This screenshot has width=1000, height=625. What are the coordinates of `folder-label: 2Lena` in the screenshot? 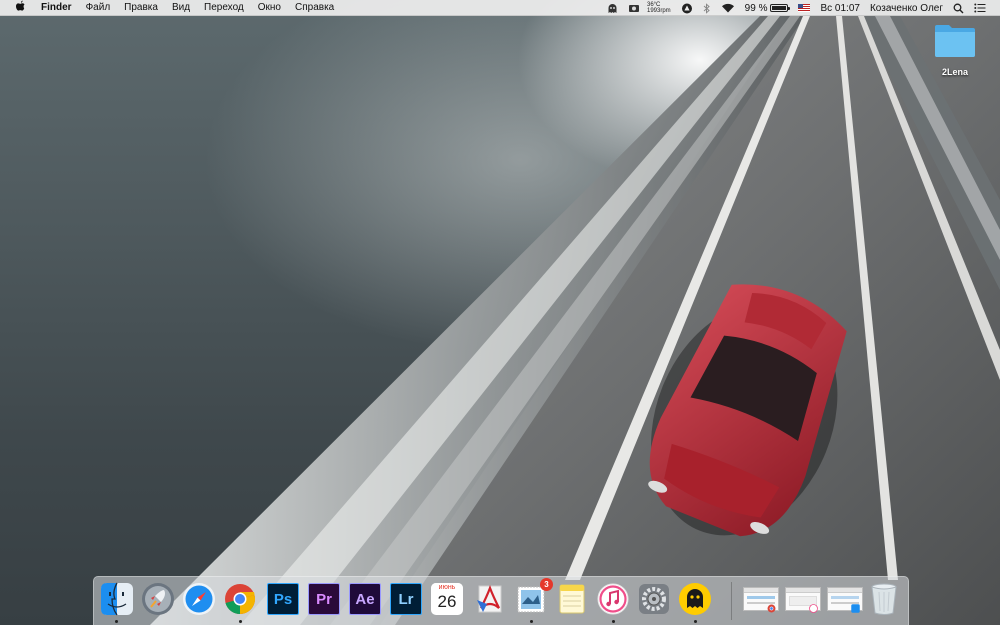 It's located at (954, 72).